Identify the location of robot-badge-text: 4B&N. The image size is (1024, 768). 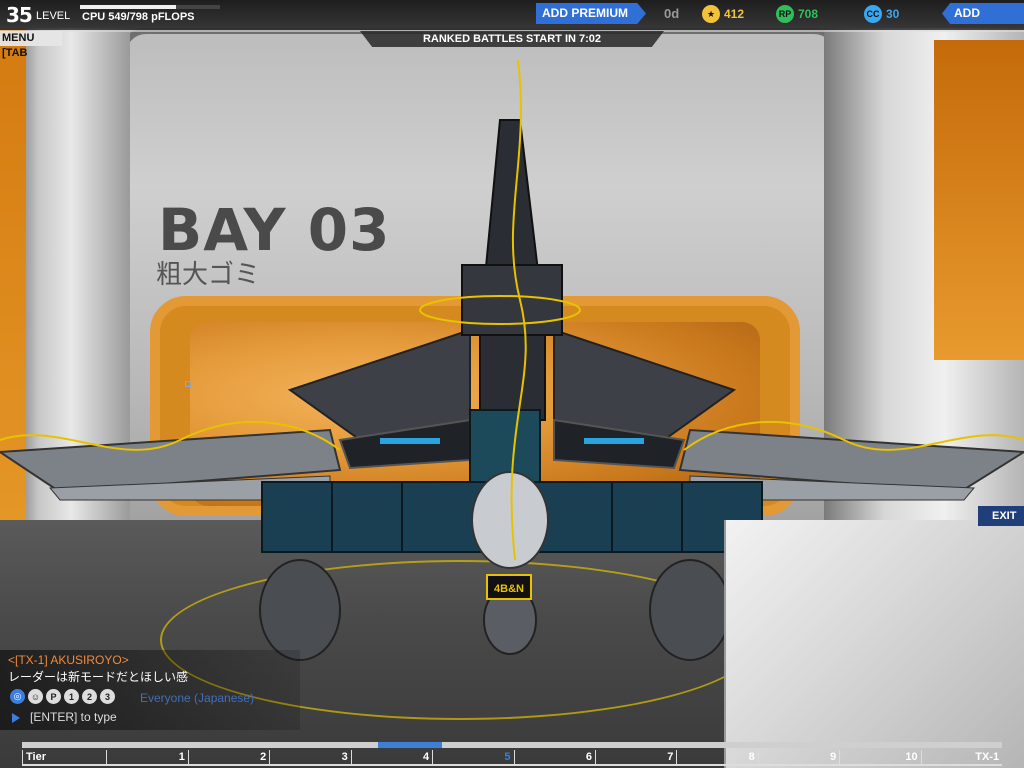
(509, 589).